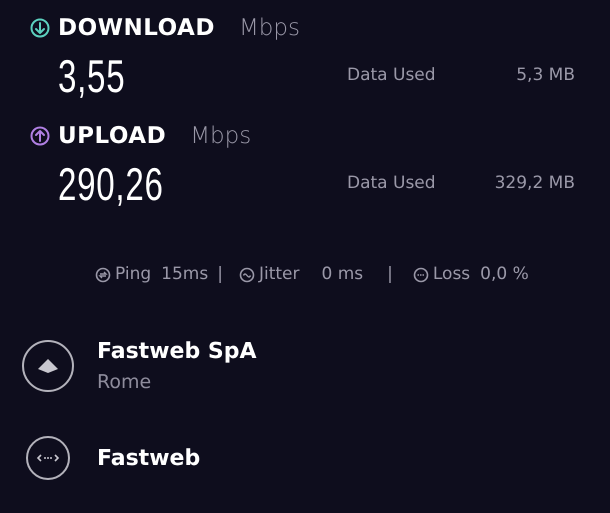  What do you see at coordinates (124, 383) in the screenshot?
I see `server-location: Rome` at bounding box center [124, 383].